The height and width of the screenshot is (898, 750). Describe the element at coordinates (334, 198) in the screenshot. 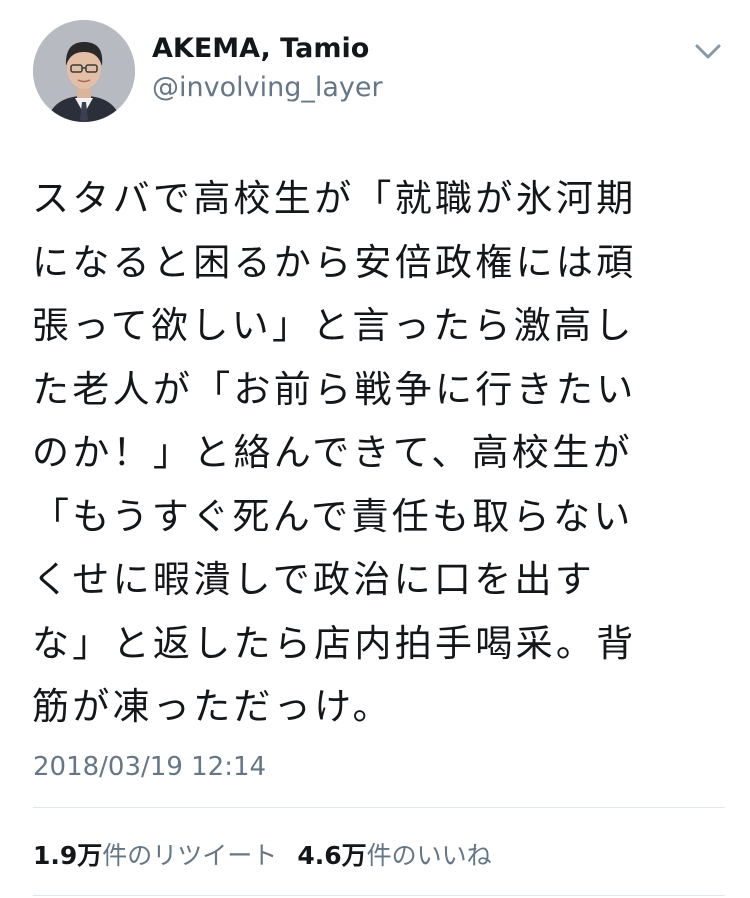

I see `tweet-text-line: スタバで高校生が「就職が氷河期` at that location.